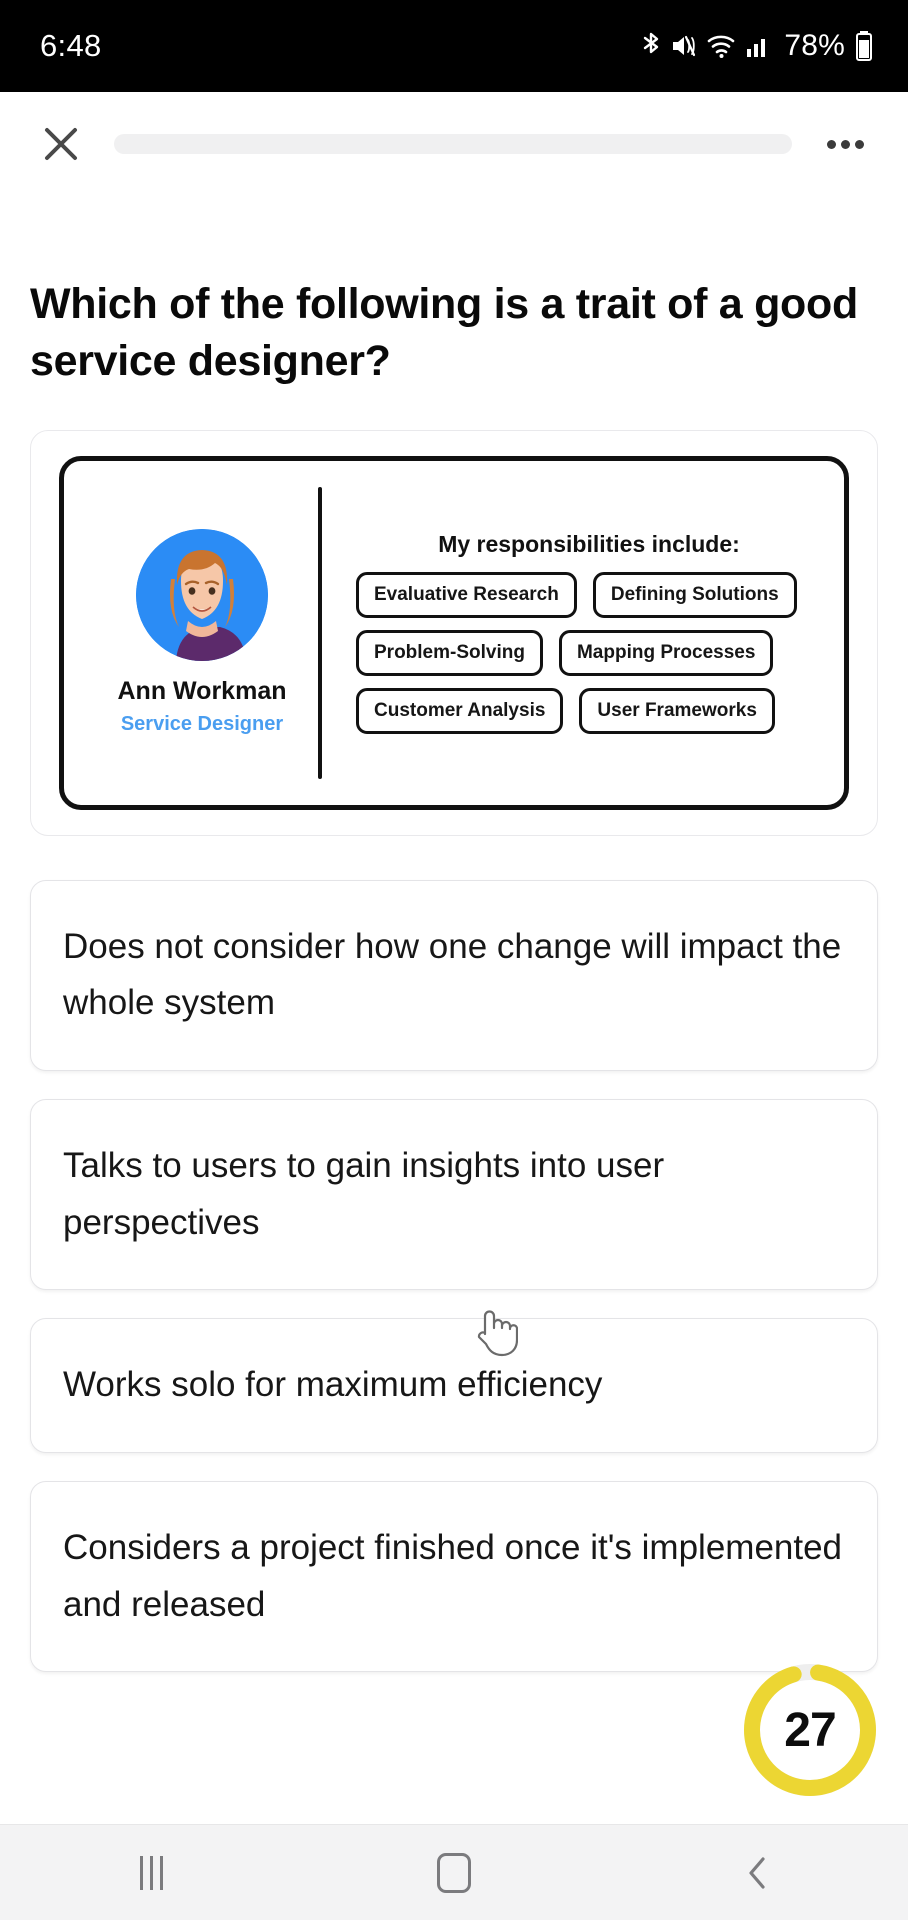 The height and width of the screenshot is (1920, 908). I want to click on persona-name: Ann Workman, so click(202, 691).